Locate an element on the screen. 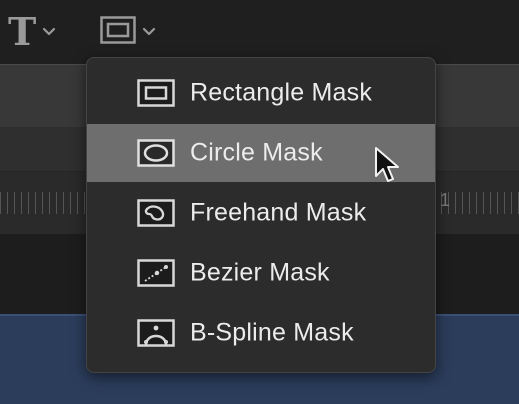  rectangle-mask-icon is located at coordinates (156, 93).